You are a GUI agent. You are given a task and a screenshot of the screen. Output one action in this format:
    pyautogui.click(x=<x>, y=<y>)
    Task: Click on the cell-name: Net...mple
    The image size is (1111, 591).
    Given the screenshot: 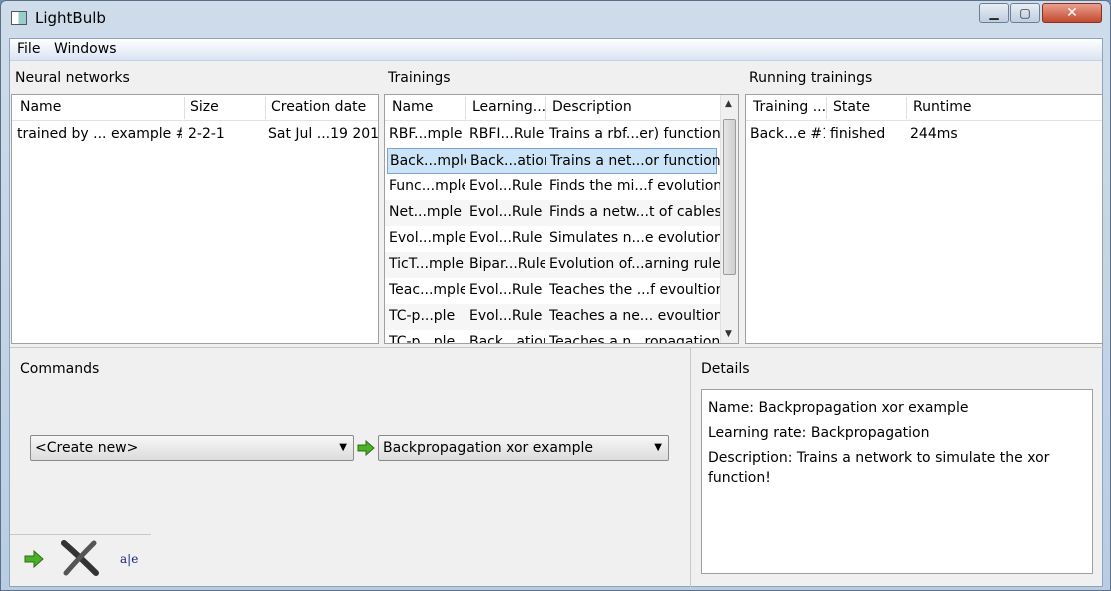 What is the action you would take?
    pyautogui.click(x=425, y=212)
    